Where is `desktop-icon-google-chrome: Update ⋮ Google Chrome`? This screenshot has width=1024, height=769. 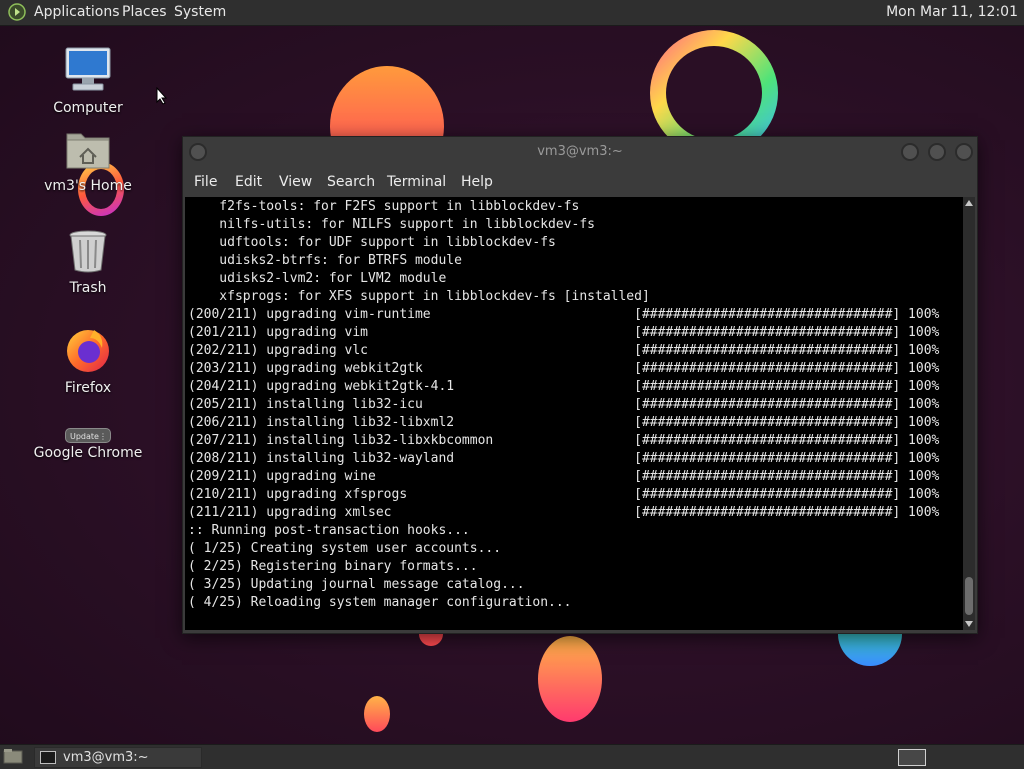
desktop-icon-google-chrome: Update ⋮ Google Chrome is located at coordinates (88, 444).